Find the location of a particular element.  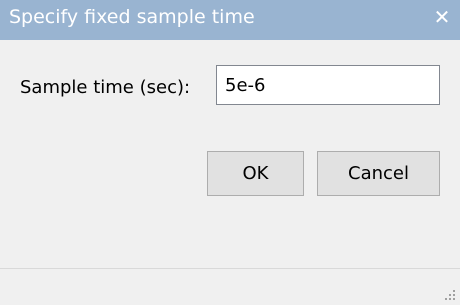

ok-button: OK is located at coordinates (255, 173).